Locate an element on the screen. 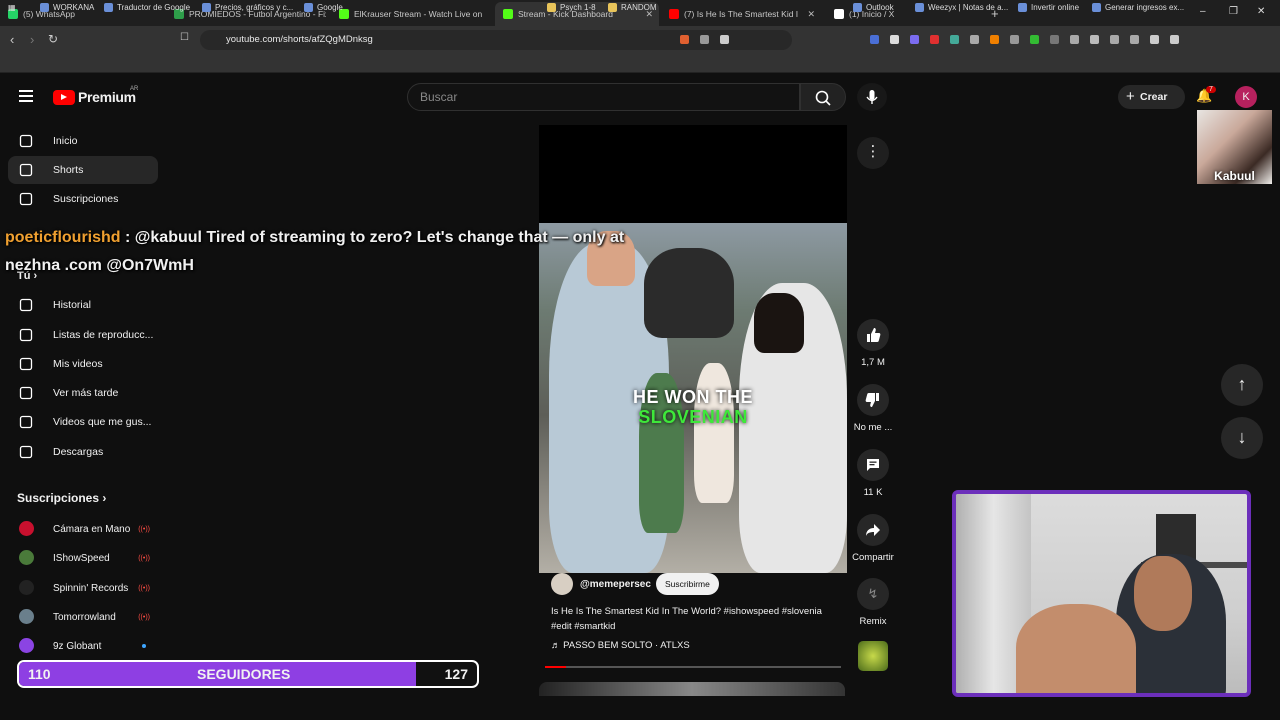  subscription-item: Tomorrowland ((•)) is located at coordinates (83, 617).